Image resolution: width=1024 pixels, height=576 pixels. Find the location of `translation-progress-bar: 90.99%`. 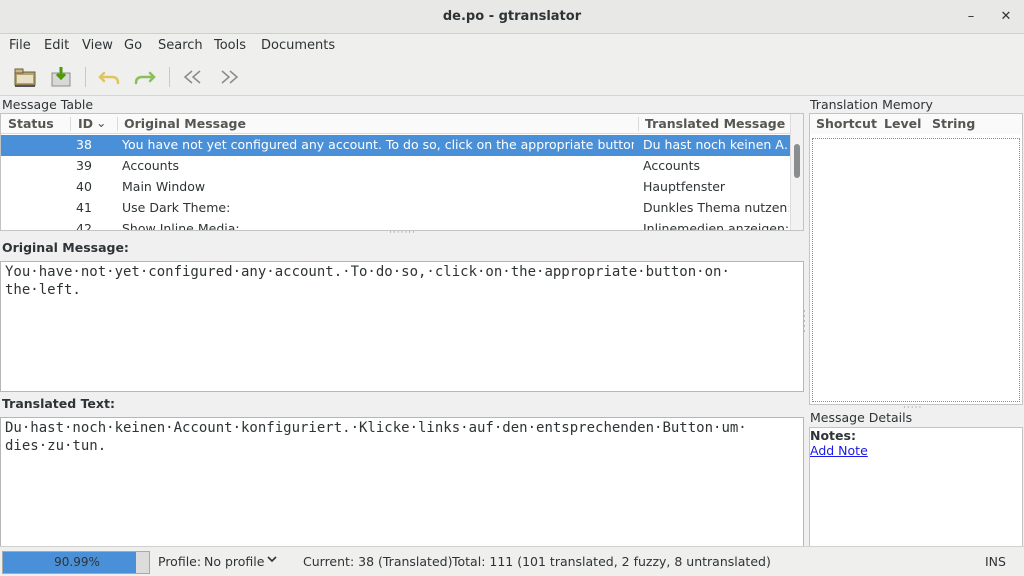

translation-progress-bar: 90.99% is located at coordinates (76, 562).